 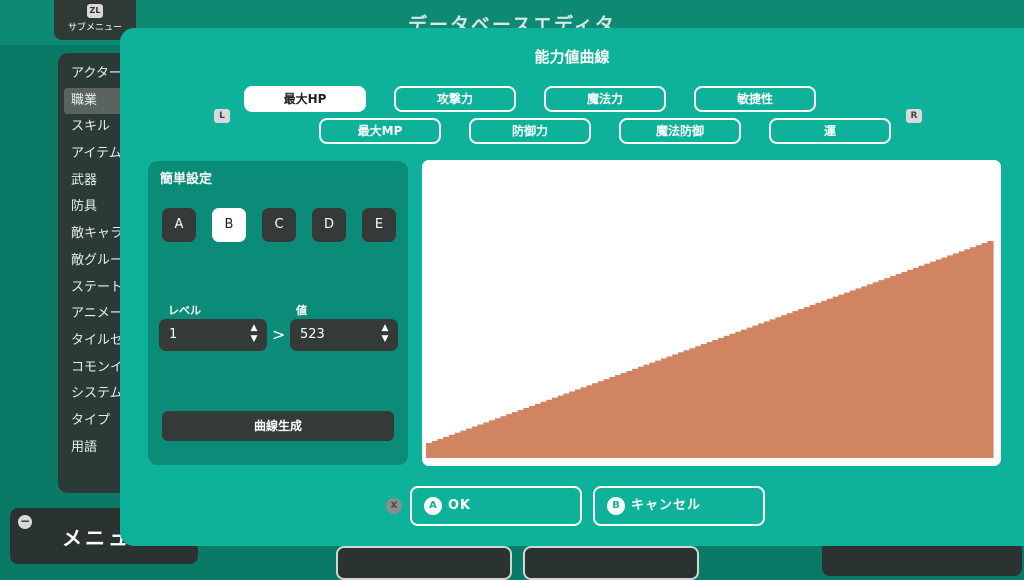 I want to click on stat-tab: 運, so click(x=830, y=131).